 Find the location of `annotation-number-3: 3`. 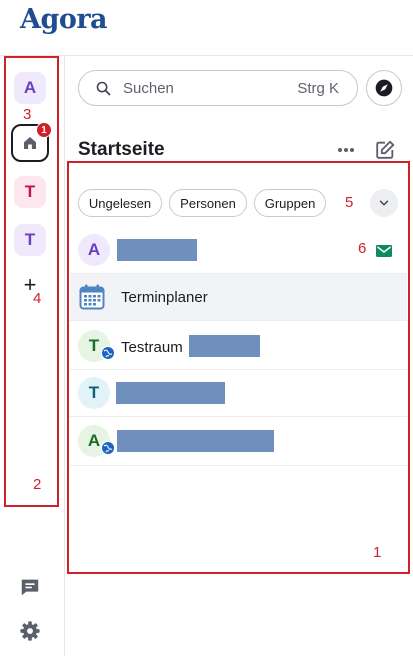

annotation-number-3: 3 is located at coordinates (27, 114).